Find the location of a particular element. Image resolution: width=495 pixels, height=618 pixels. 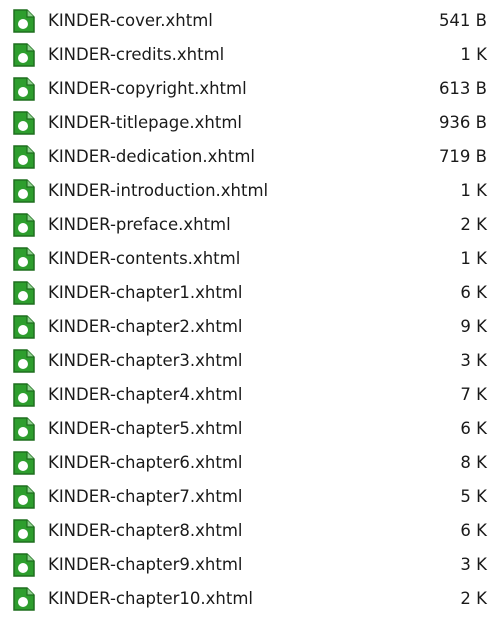

file-name: KINDER-dedication.xhtml is located at coordinates (151, 156).